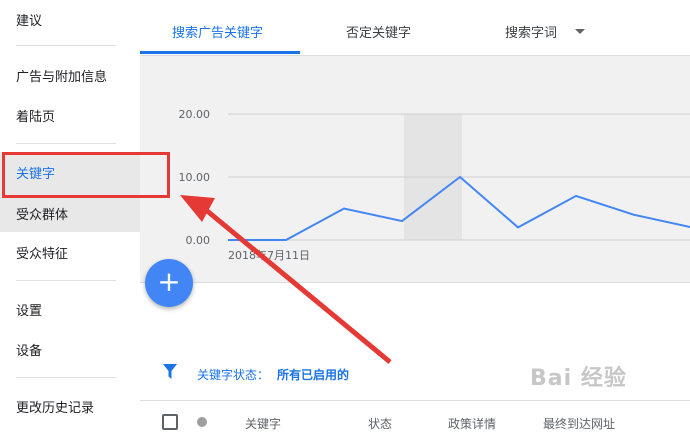 The width and height of the screenshot is (690, 432). What do you see at coordinates (169, 283) in the screenshot?
I see `add-button: +` at bounding box center [169, 283].